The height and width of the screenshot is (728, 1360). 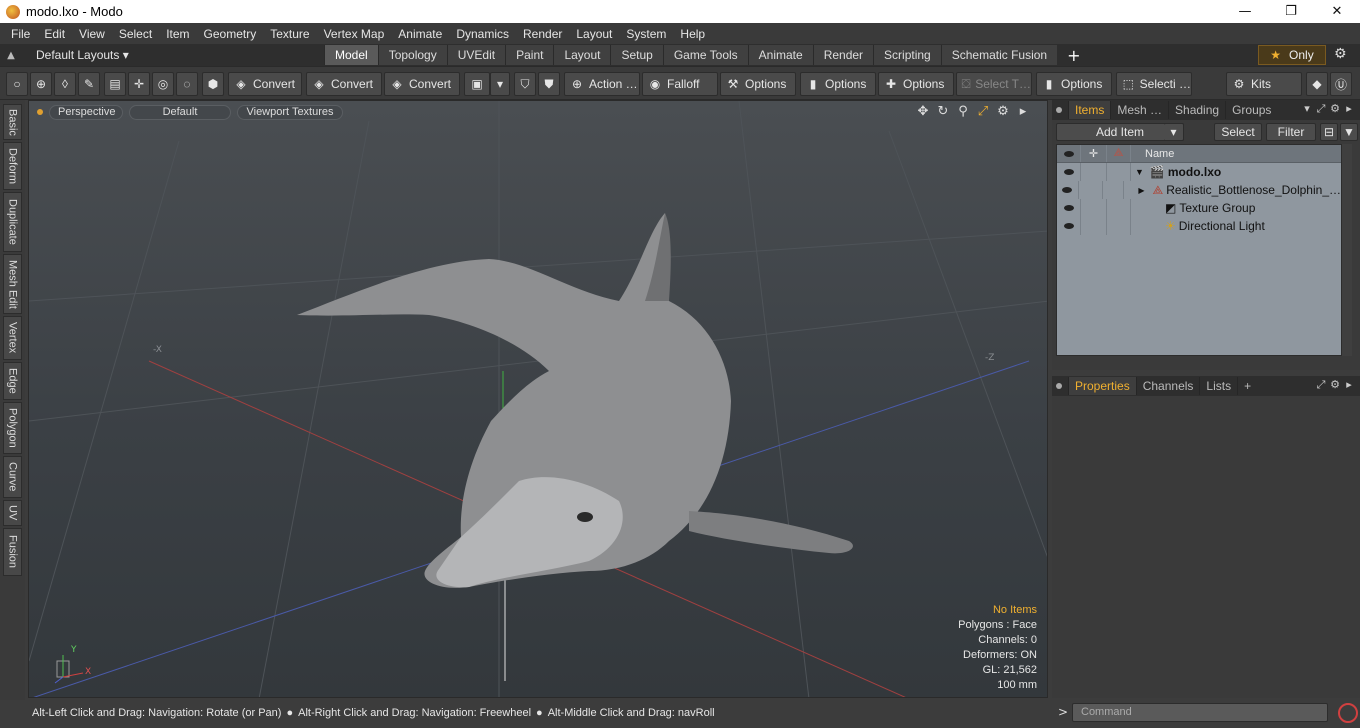 I want to click on tab-groups: Groups, so click(x=1251, y=110).